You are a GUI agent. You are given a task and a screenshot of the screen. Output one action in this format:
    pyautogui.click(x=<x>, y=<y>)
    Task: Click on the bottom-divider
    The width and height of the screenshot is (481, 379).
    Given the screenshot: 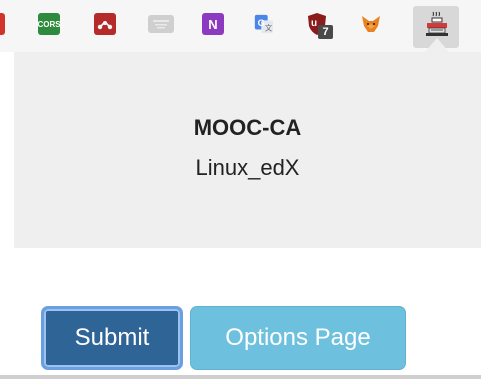 What is the action you would take?
    pyautogui.click(x=240, y=377)
    